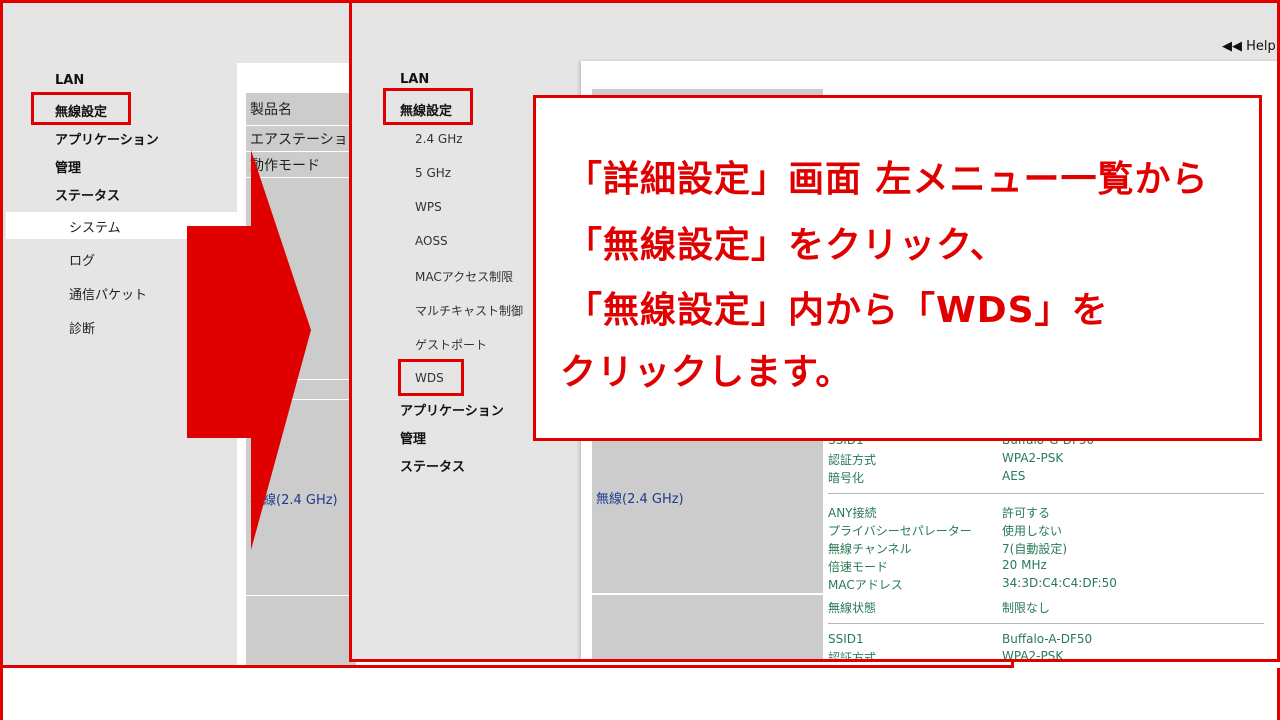  Describe the element at coordinates (428, 207) in the screenshot. I see `wireless-sub-wps: WPS` at that location.